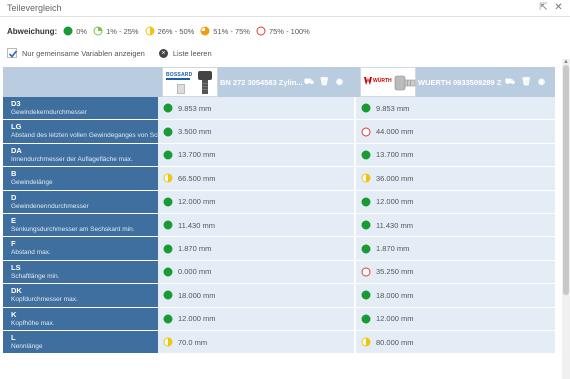  Describe the element at coordinates (405, 83) in the screenshot. I see `screw-image-icon` at that location.